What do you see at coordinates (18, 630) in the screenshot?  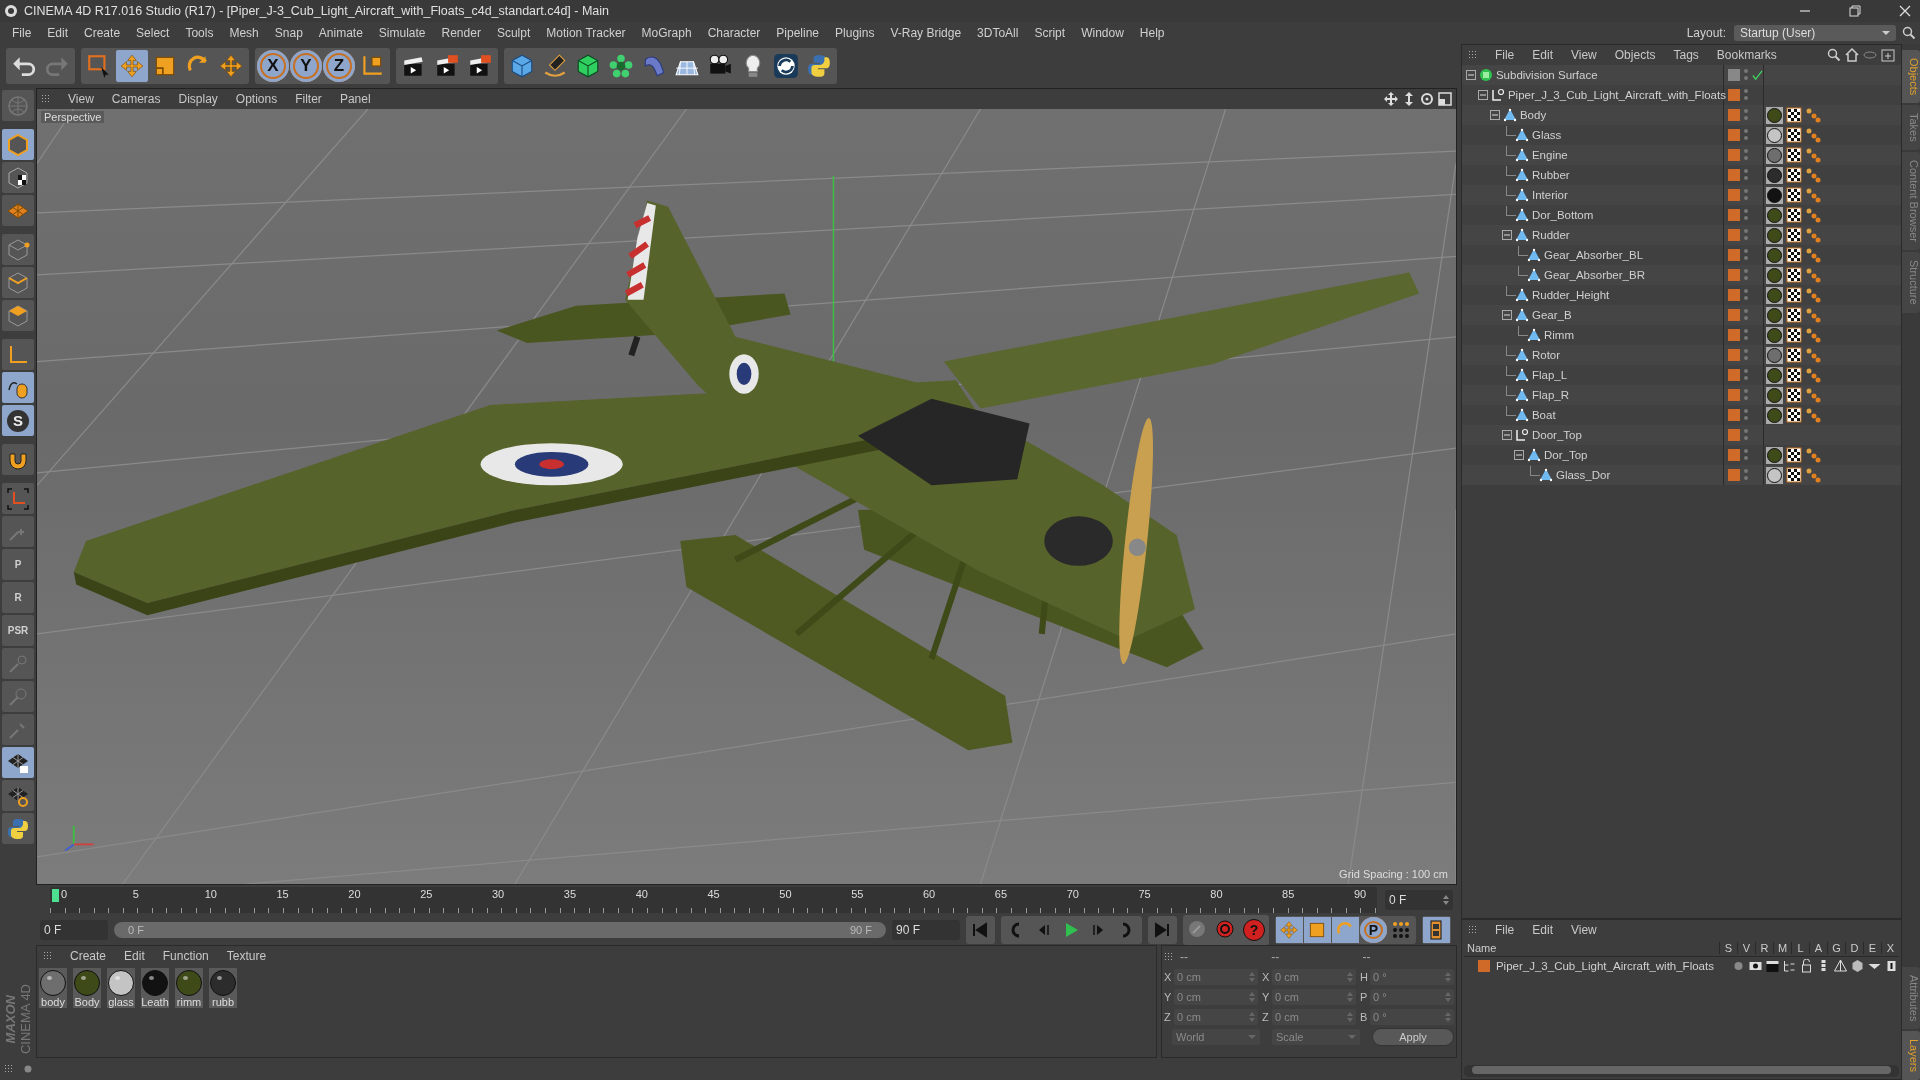 I see `lock-button: PSR` at bounding box center [18, 630].